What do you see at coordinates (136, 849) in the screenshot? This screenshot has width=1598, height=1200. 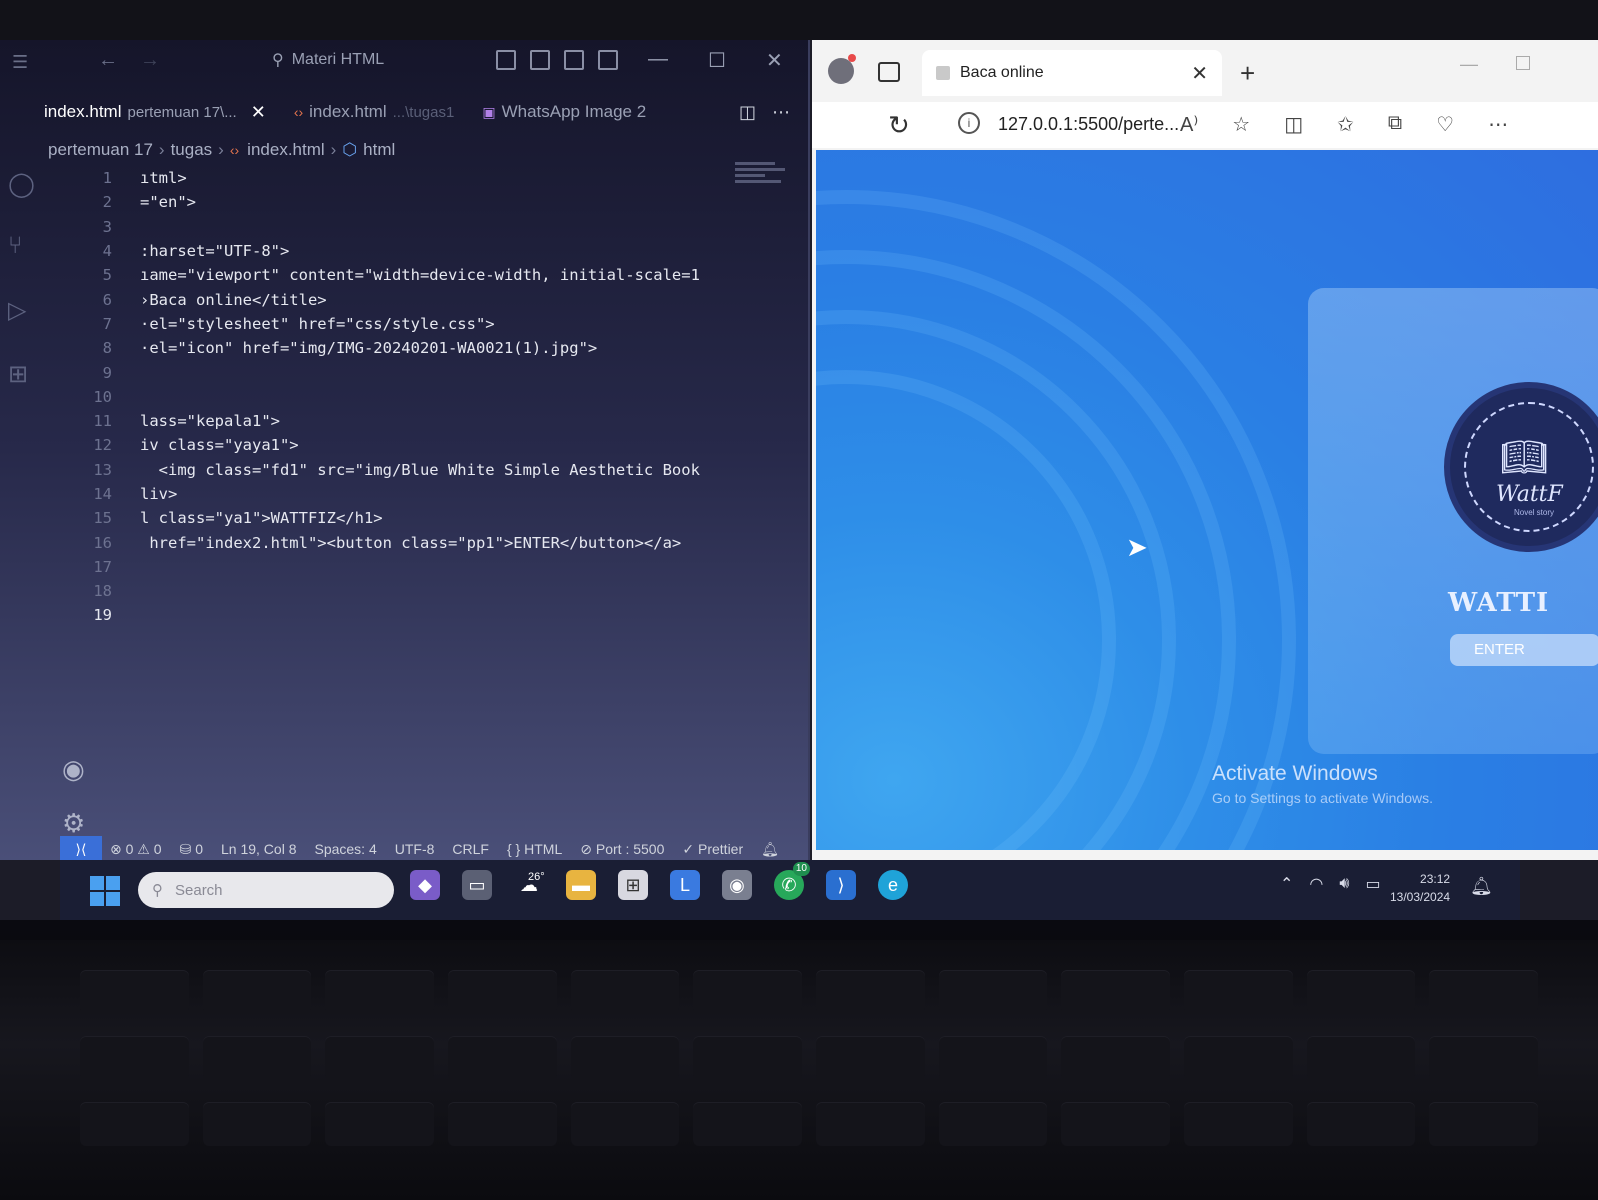 I see `problems-indicator: ⊗ 0 ⚠ 0` at bounding box center [136, 849].